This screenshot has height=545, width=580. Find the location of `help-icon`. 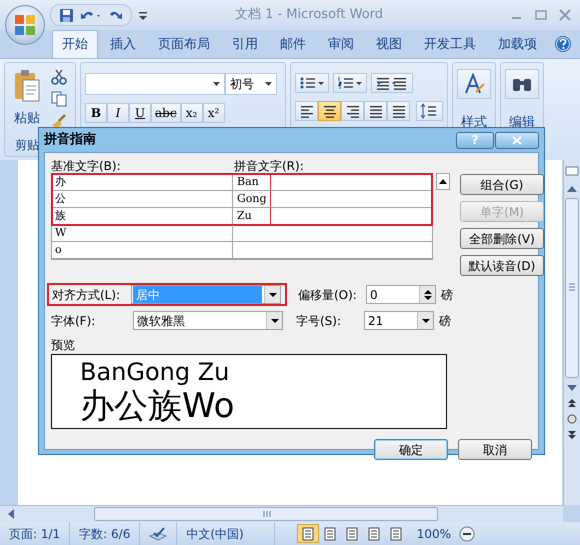

help-icon is located at coordinates (563, 44).